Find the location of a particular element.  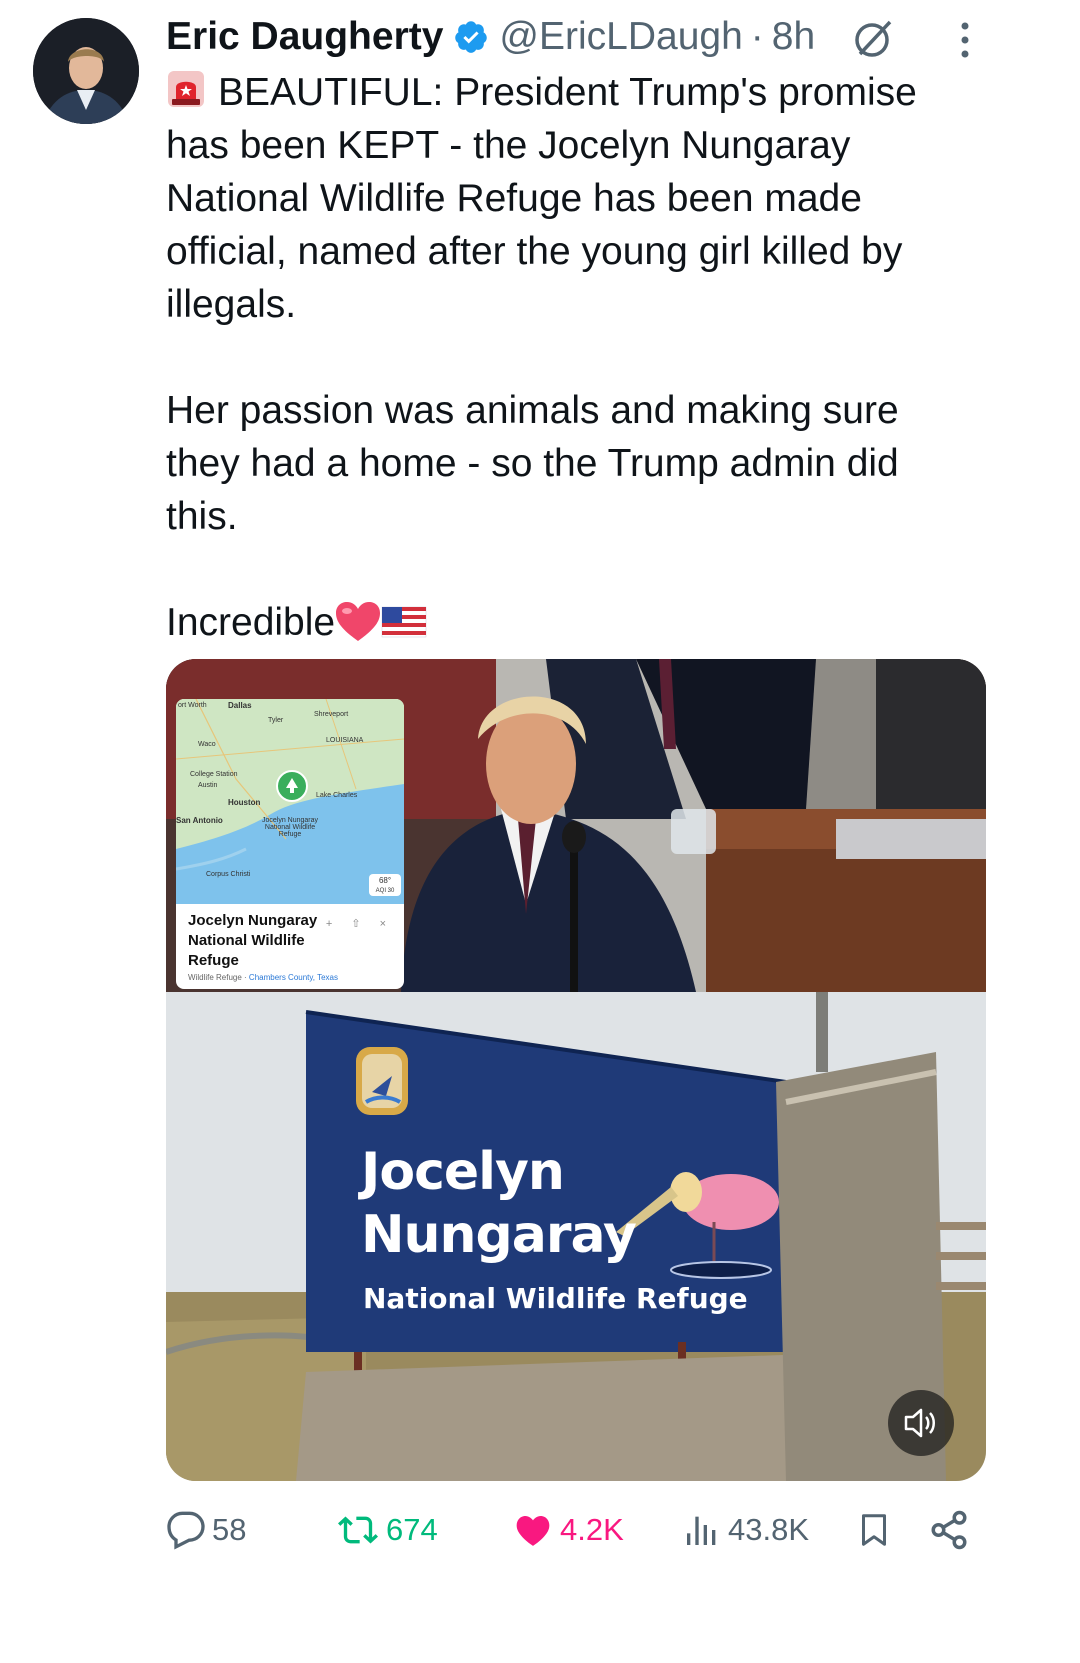

sign-line-1: Jocelyn is located at coordinates (463, 1172).